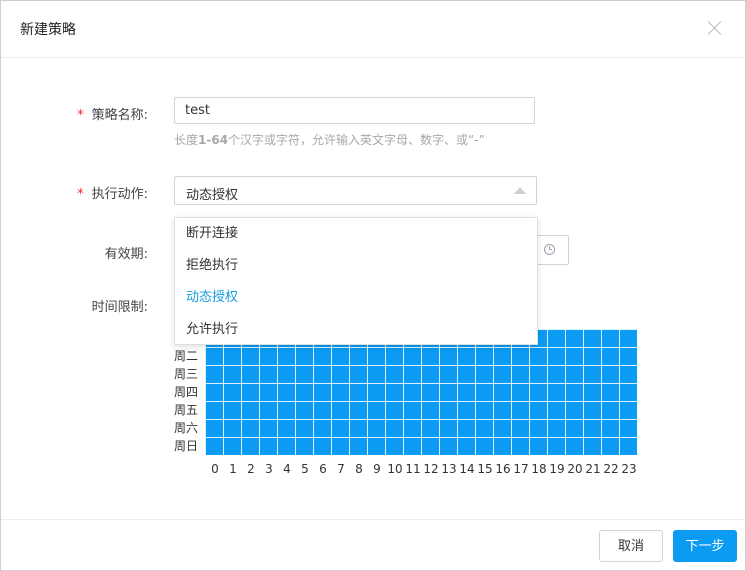  Describe the element at coordinates (520, 190) in the screenshot. I see `caret-up-icon` at that location.